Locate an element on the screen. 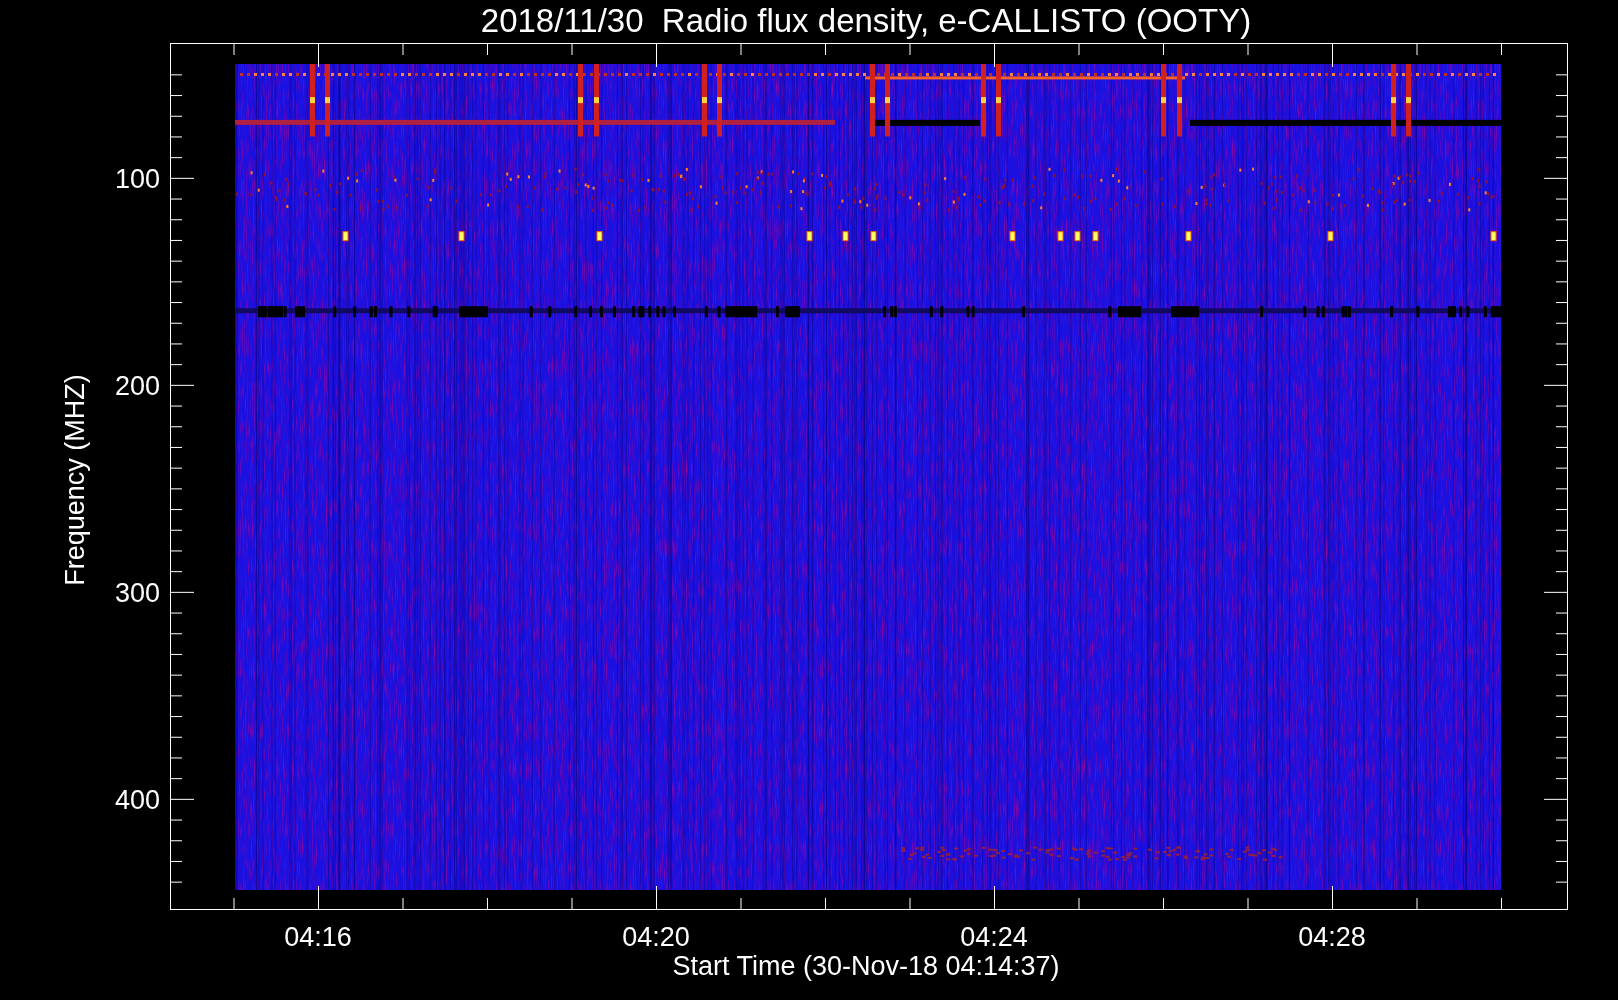 The image size is (1618, 1000). y-tick-label: 300 is located at coordinates (137, 592).